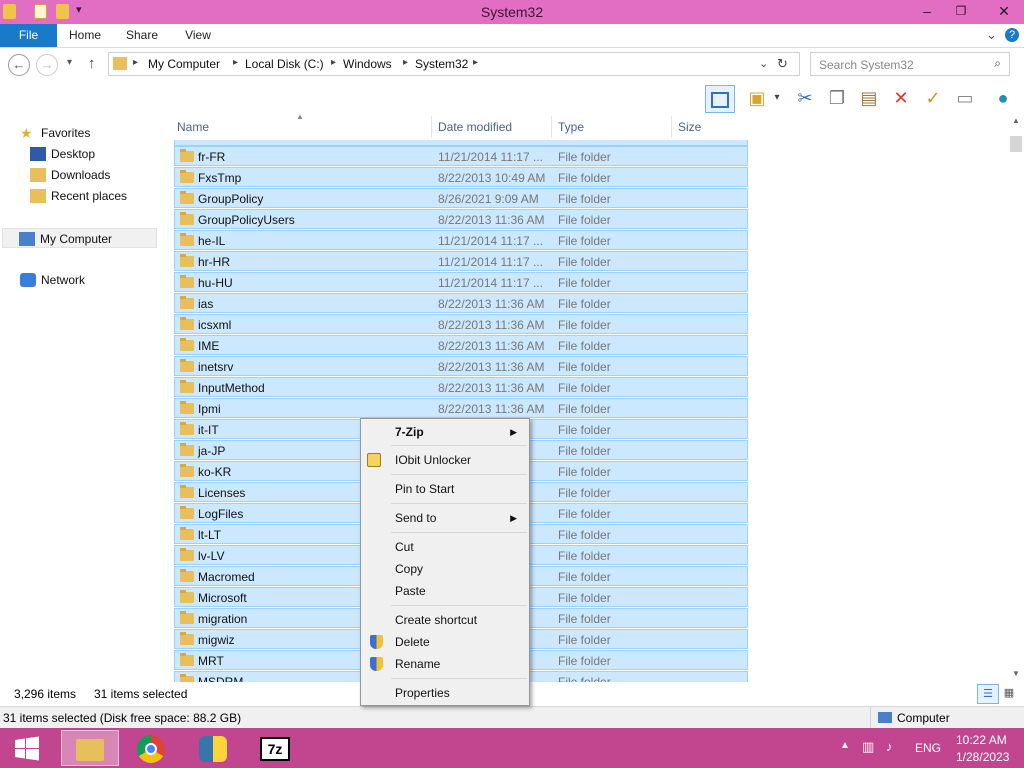 This screenshot has height=768, width=1024. I want to click on volume-icon: ♪, so click(889, 746).